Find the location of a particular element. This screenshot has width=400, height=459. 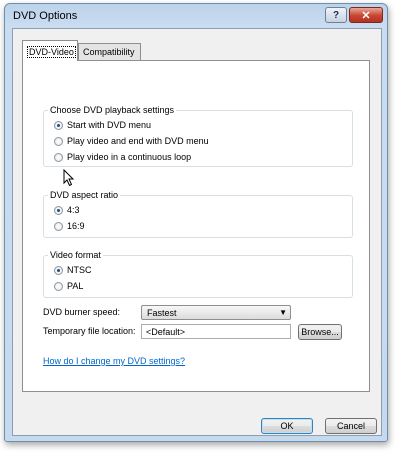

radio-label: 4:3 is located at coordinates (73, 210).